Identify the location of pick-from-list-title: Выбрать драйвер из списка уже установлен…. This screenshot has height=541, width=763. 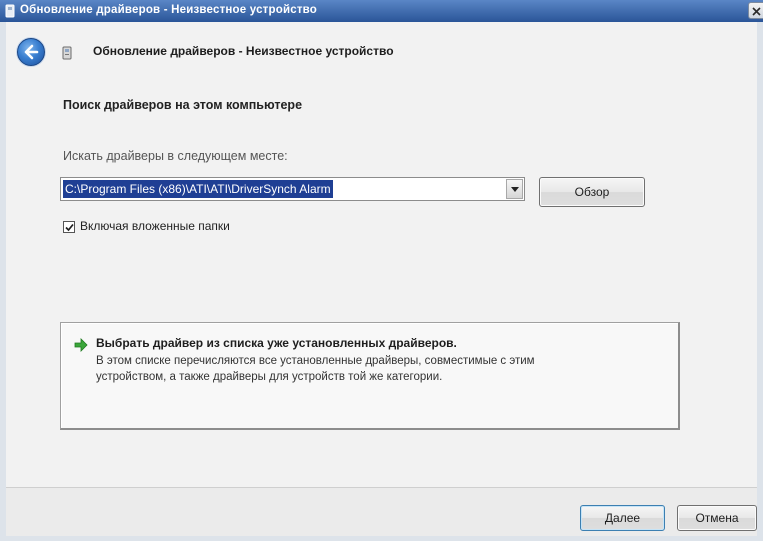
(276, 343).